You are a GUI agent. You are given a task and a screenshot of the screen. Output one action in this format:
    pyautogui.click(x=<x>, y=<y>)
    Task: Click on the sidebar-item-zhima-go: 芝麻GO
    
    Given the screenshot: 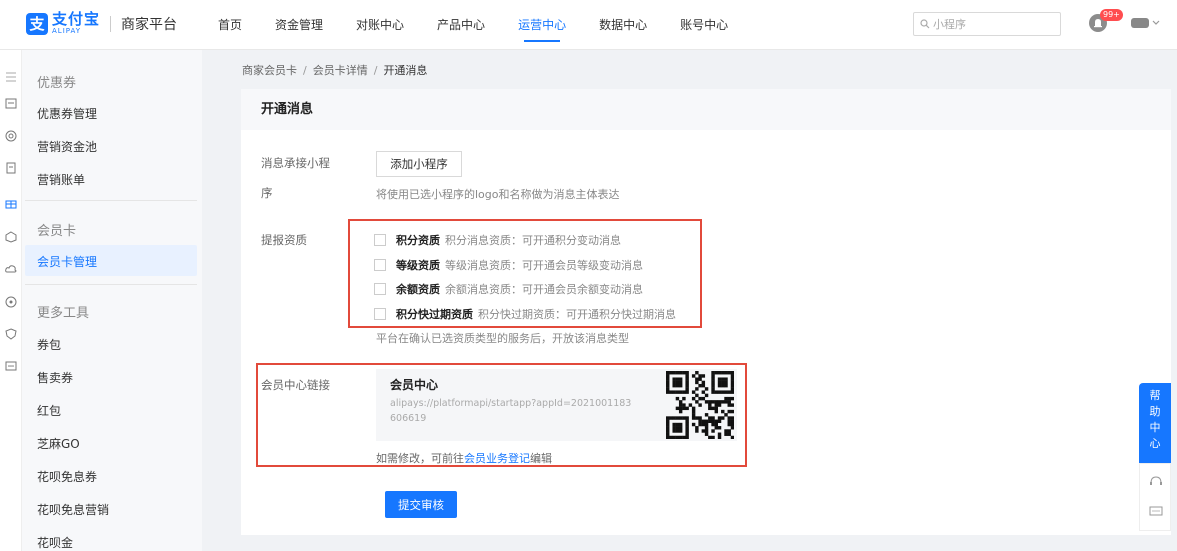 What is the action you would take?
    pyautogui.click(x=58, y=443)
    